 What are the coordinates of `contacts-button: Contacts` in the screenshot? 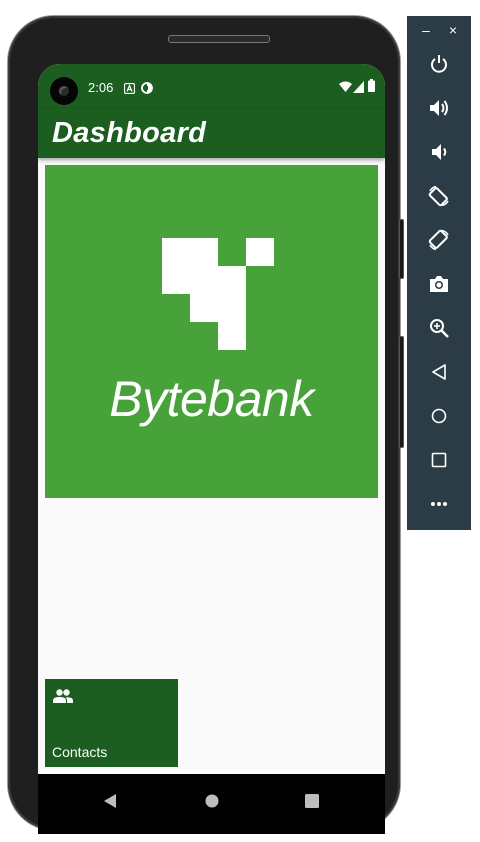 It's located at (111, 723).